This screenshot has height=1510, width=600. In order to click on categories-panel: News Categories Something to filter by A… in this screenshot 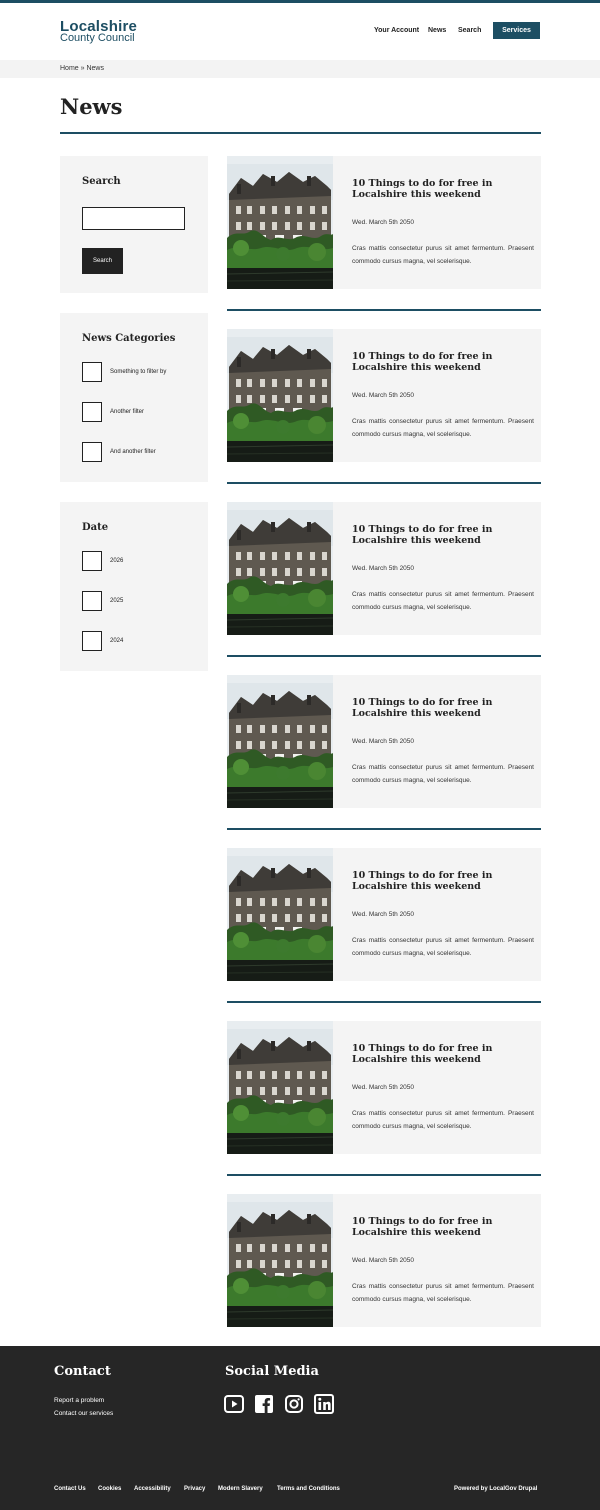, I will do `click(134, 397)`.